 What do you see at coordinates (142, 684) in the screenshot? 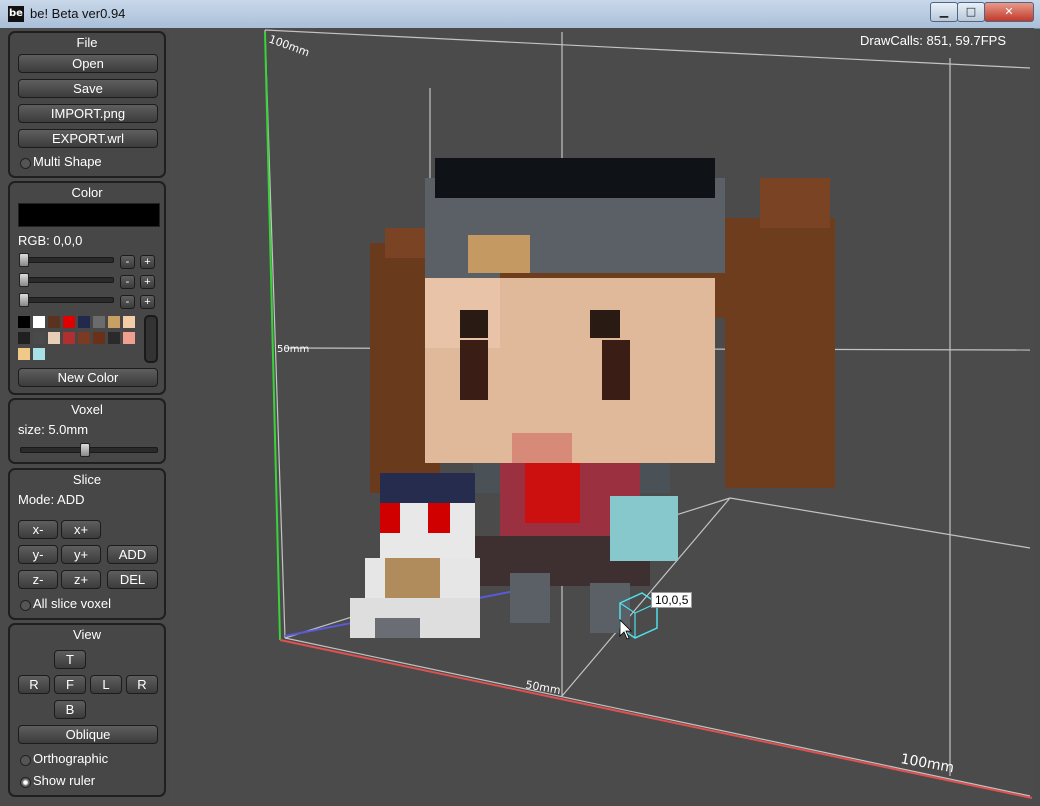
I see `view-rear-button: R` at bounding box center [142, 684].